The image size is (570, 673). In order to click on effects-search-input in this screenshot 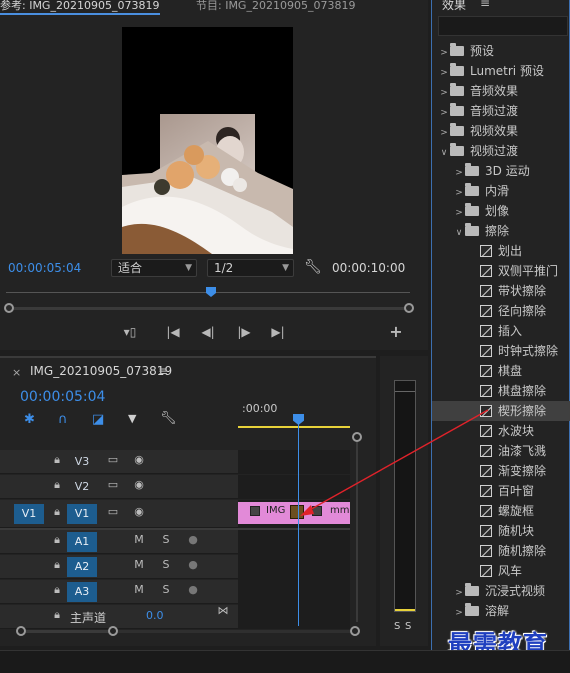, I will do `click(503, 26)`.